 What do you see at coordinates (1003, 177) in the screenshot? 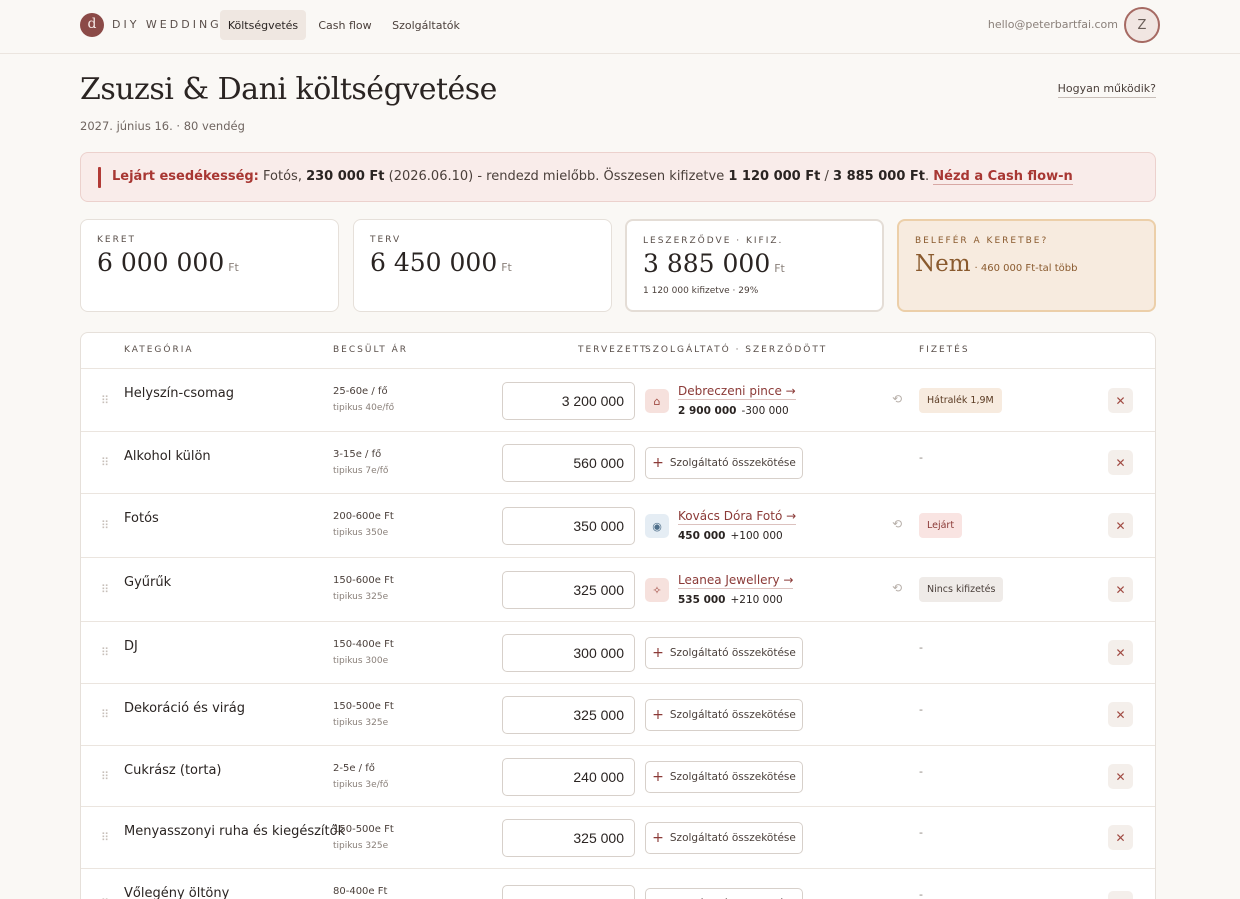
I see `cash-flow-link: Nézd a Cash flow-n` at bounding box center [1003, 177].